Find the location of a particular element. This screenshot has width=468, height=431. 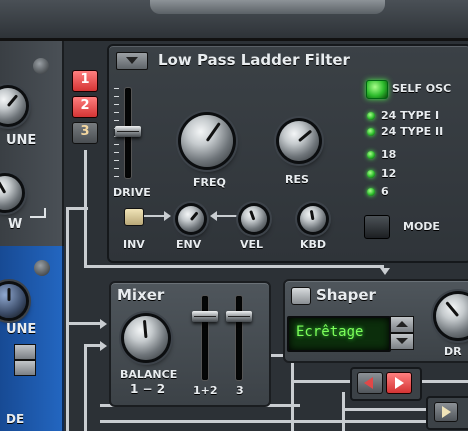

self-osc-label: SELF OSC is located at coordinates (422, 88).